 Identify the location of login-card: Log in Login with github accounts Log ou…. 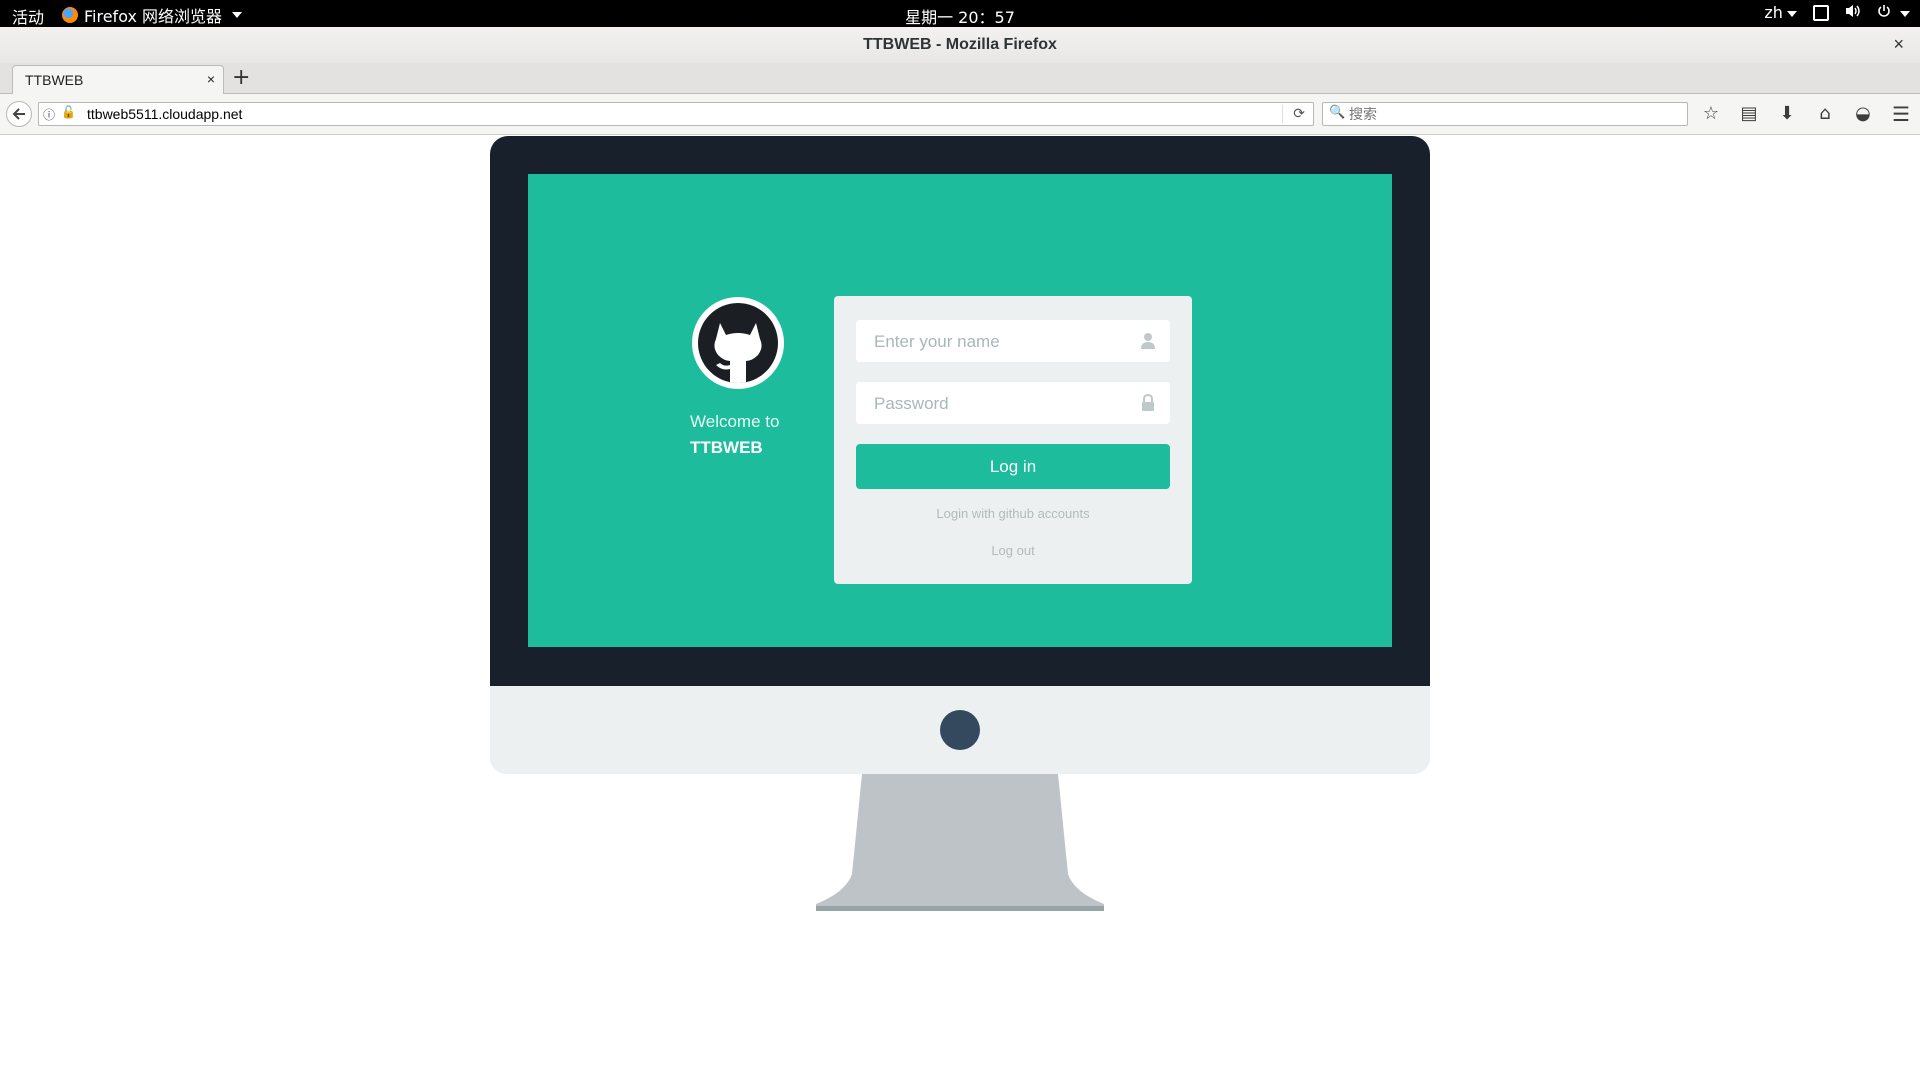
(1013, 440).